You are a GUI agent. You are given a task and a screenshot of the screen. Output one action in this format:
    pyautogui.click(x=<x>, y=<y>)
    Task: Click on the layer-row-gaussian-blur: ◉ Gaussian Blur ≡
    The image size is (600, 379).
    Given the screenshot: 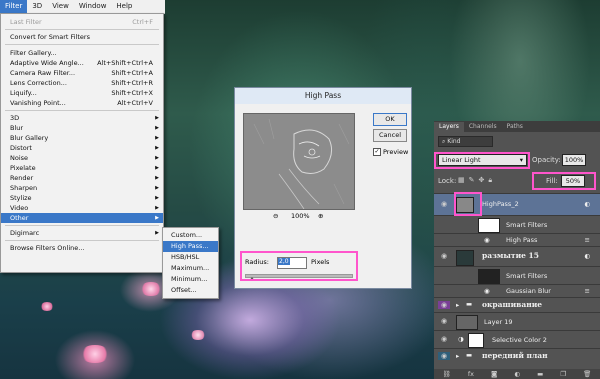 What is the action you would take?
    pyautogui.click(x=517, y=291)
    